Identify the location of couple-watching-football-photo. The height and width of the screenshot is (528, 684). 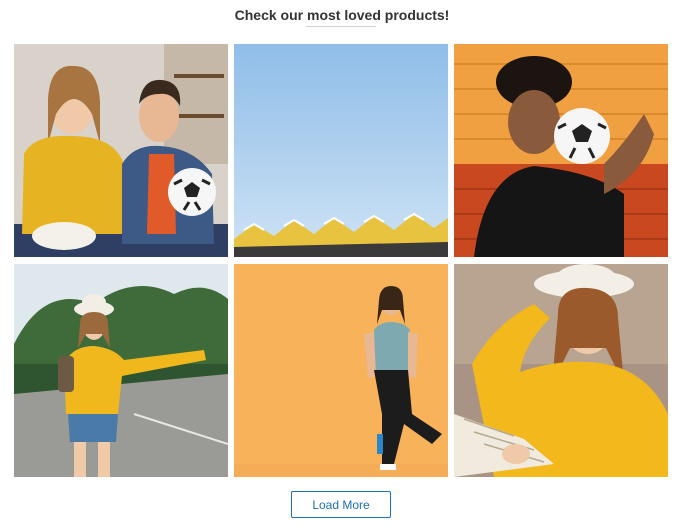
(121, 150).